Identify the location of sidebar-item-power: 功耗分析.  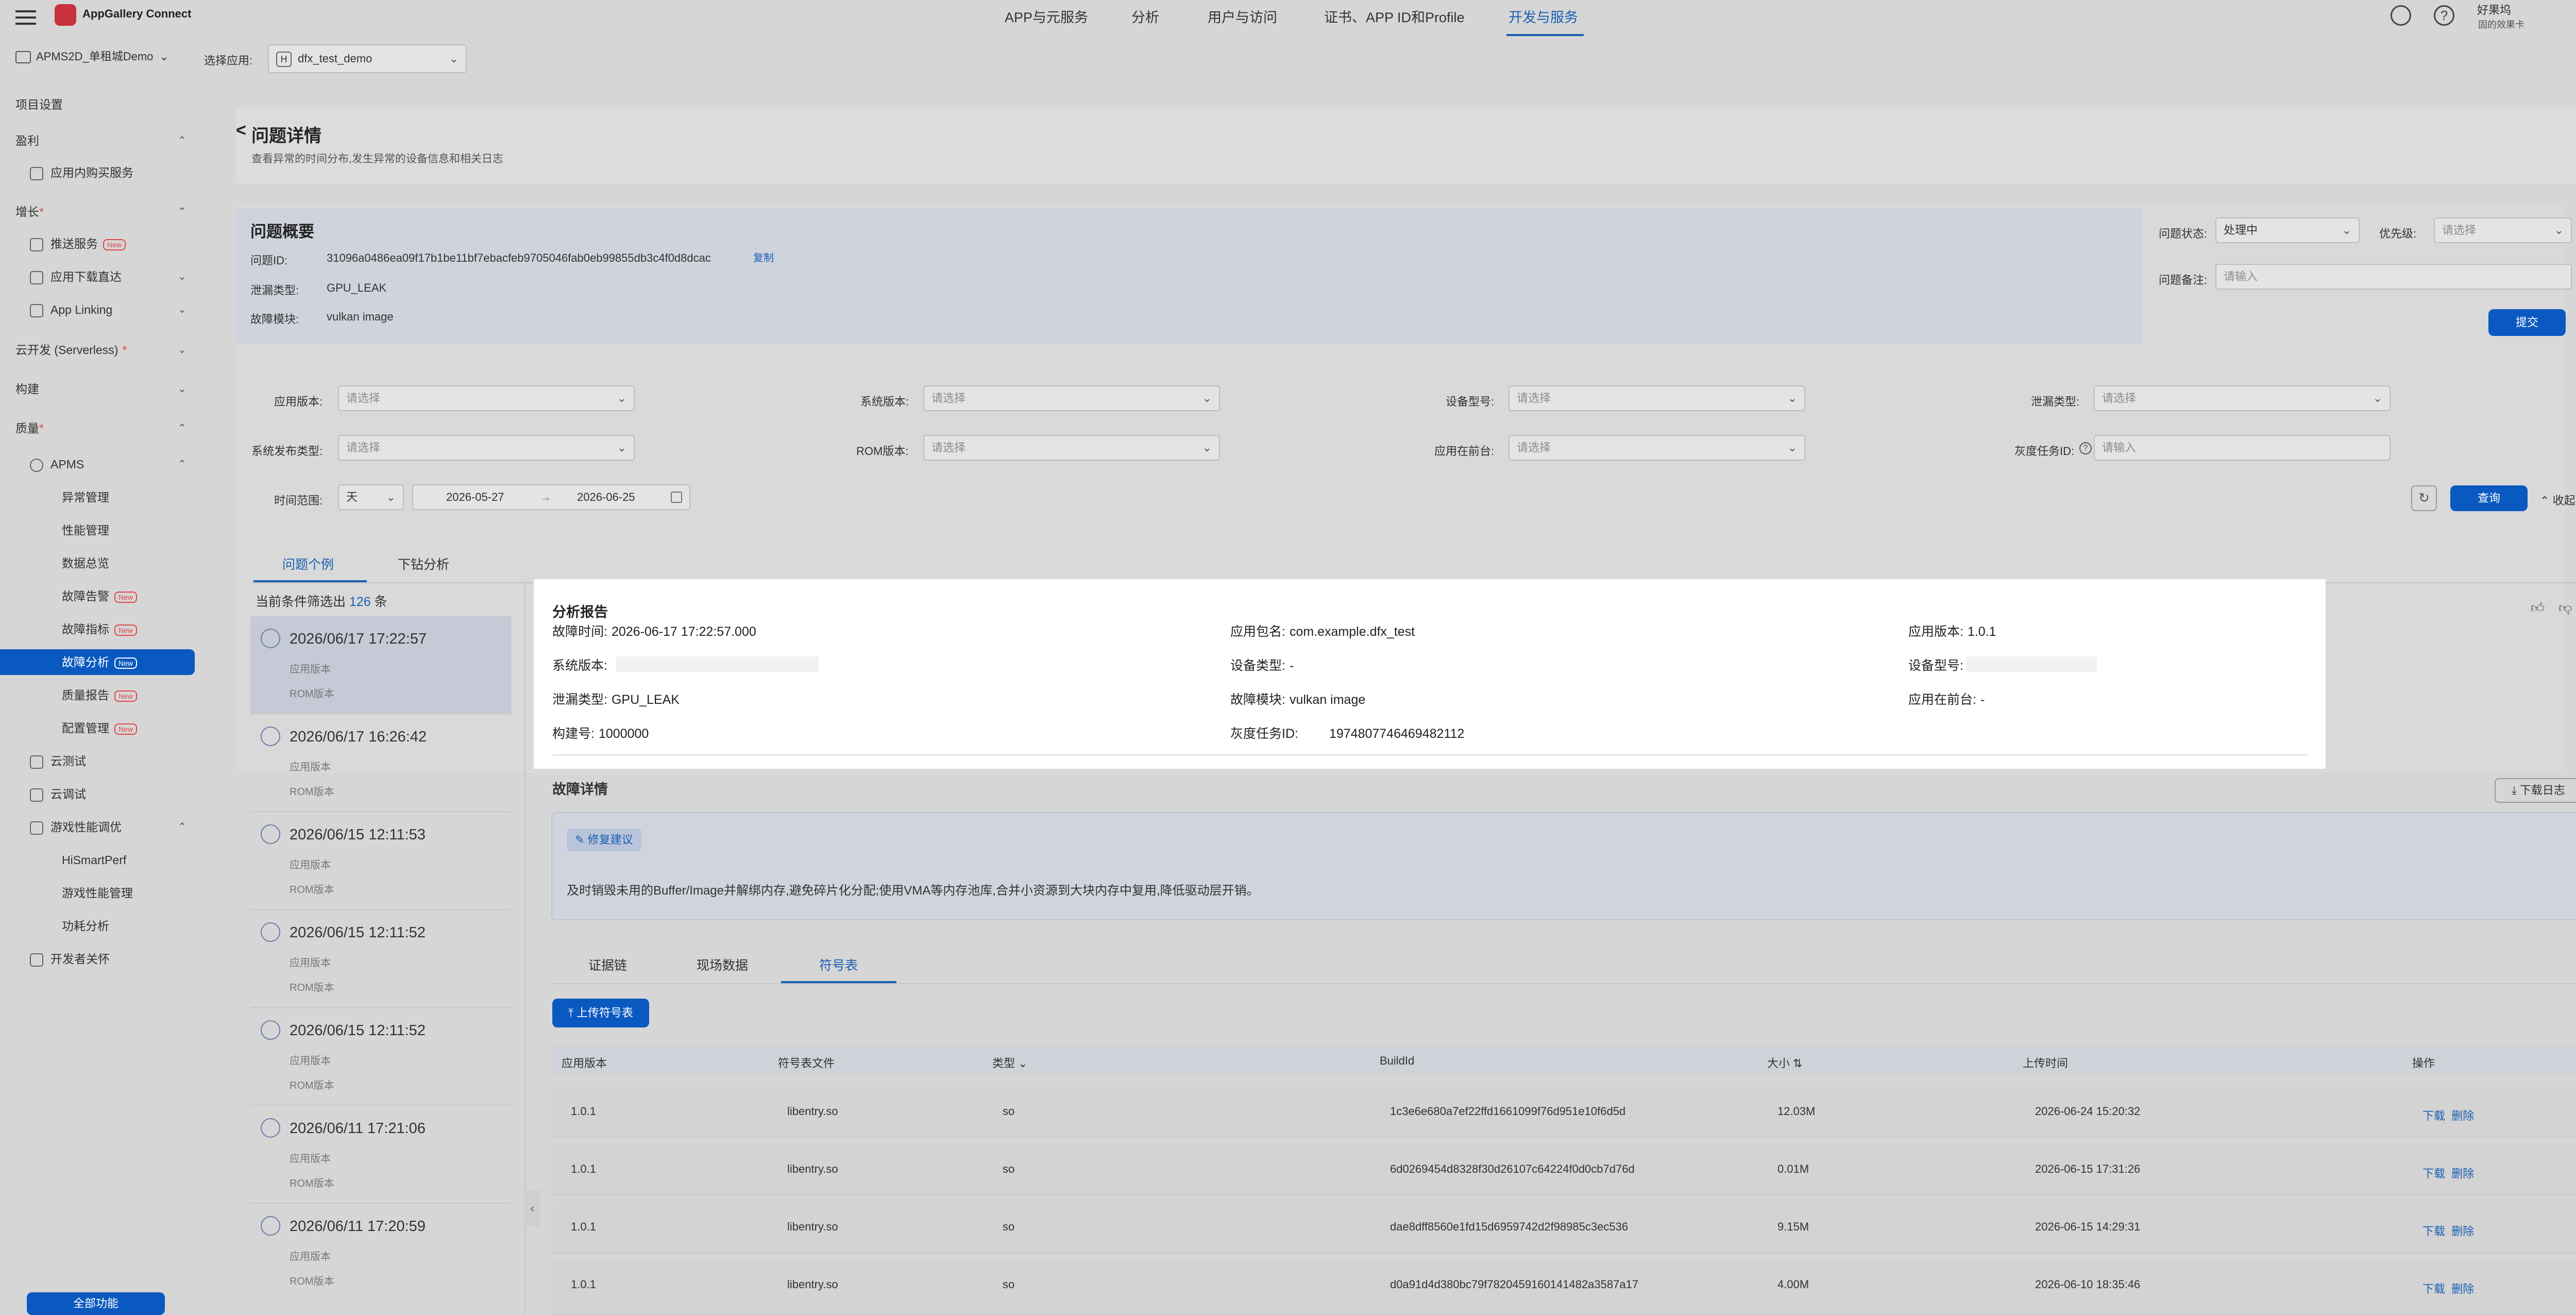
(103, 926).